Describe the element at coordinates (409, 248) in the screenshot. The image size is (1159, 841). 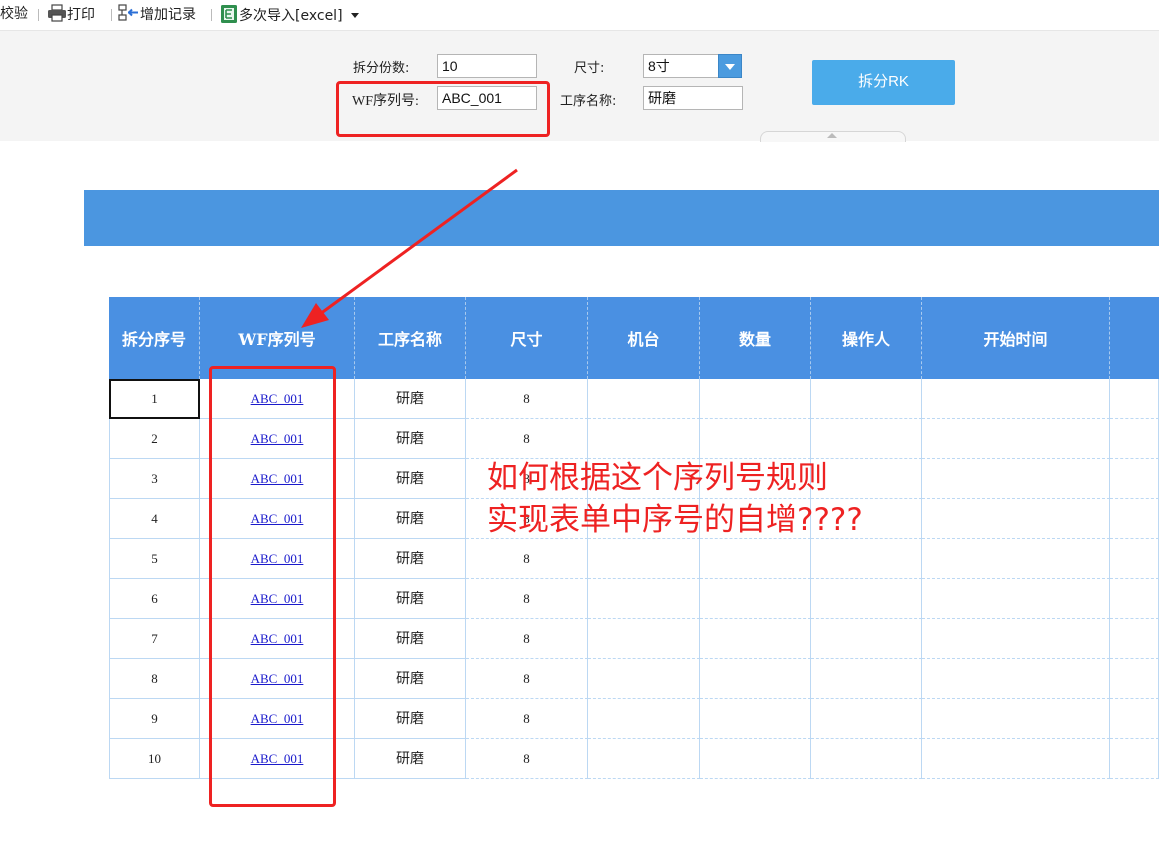
I see `annotation-arrow` at that location.